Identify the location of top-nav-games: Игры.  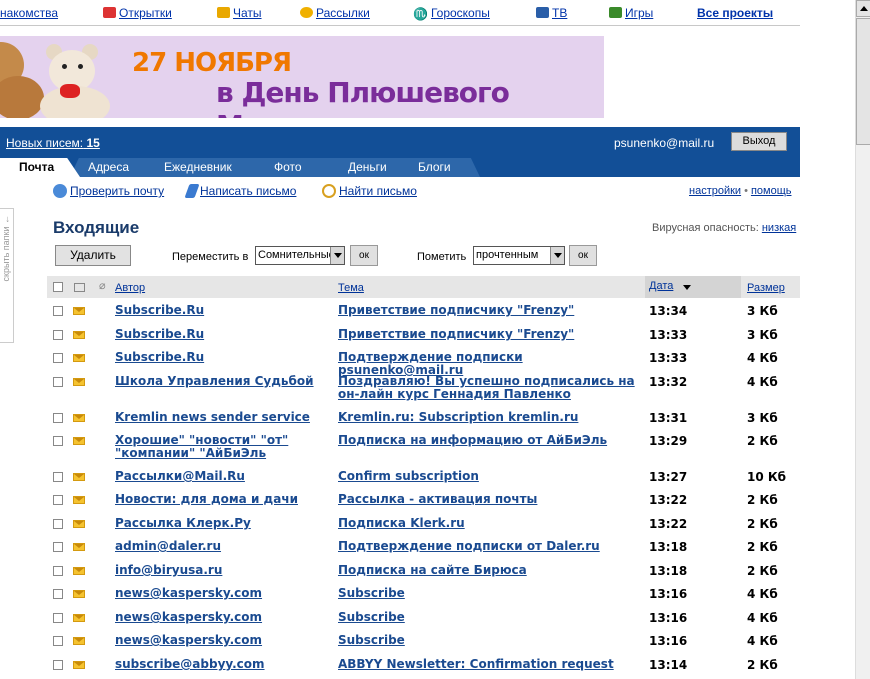
(631, 13).